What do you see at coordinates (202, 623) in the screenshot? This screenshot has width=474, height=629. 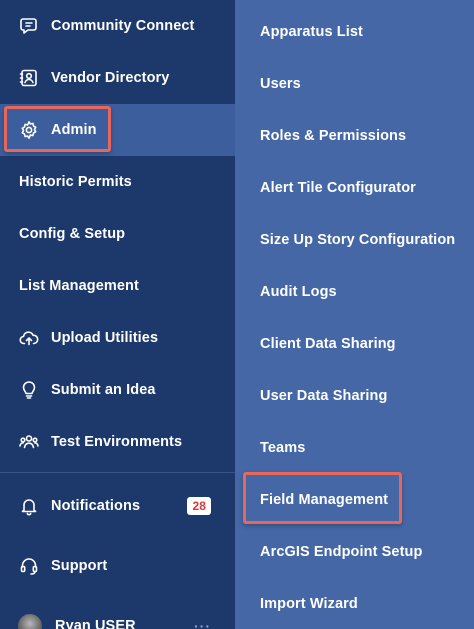 I see `more-options-icon: ···` at bounding box center [202, 623].